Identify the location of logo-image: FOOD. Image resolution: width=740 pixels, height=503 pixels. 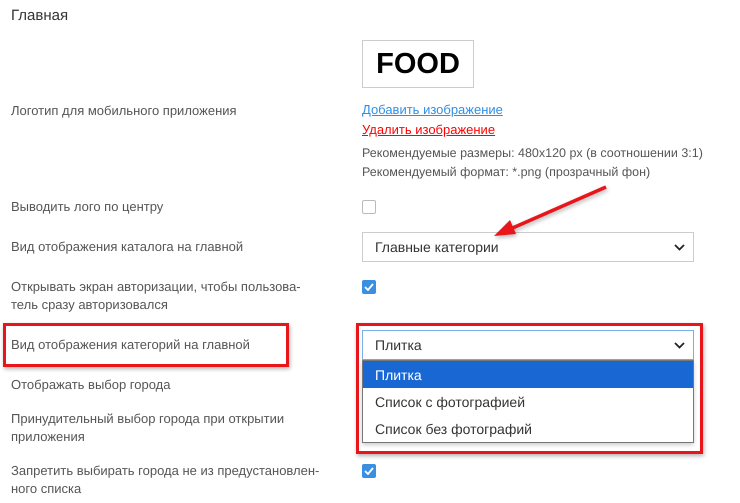
(418, 64).